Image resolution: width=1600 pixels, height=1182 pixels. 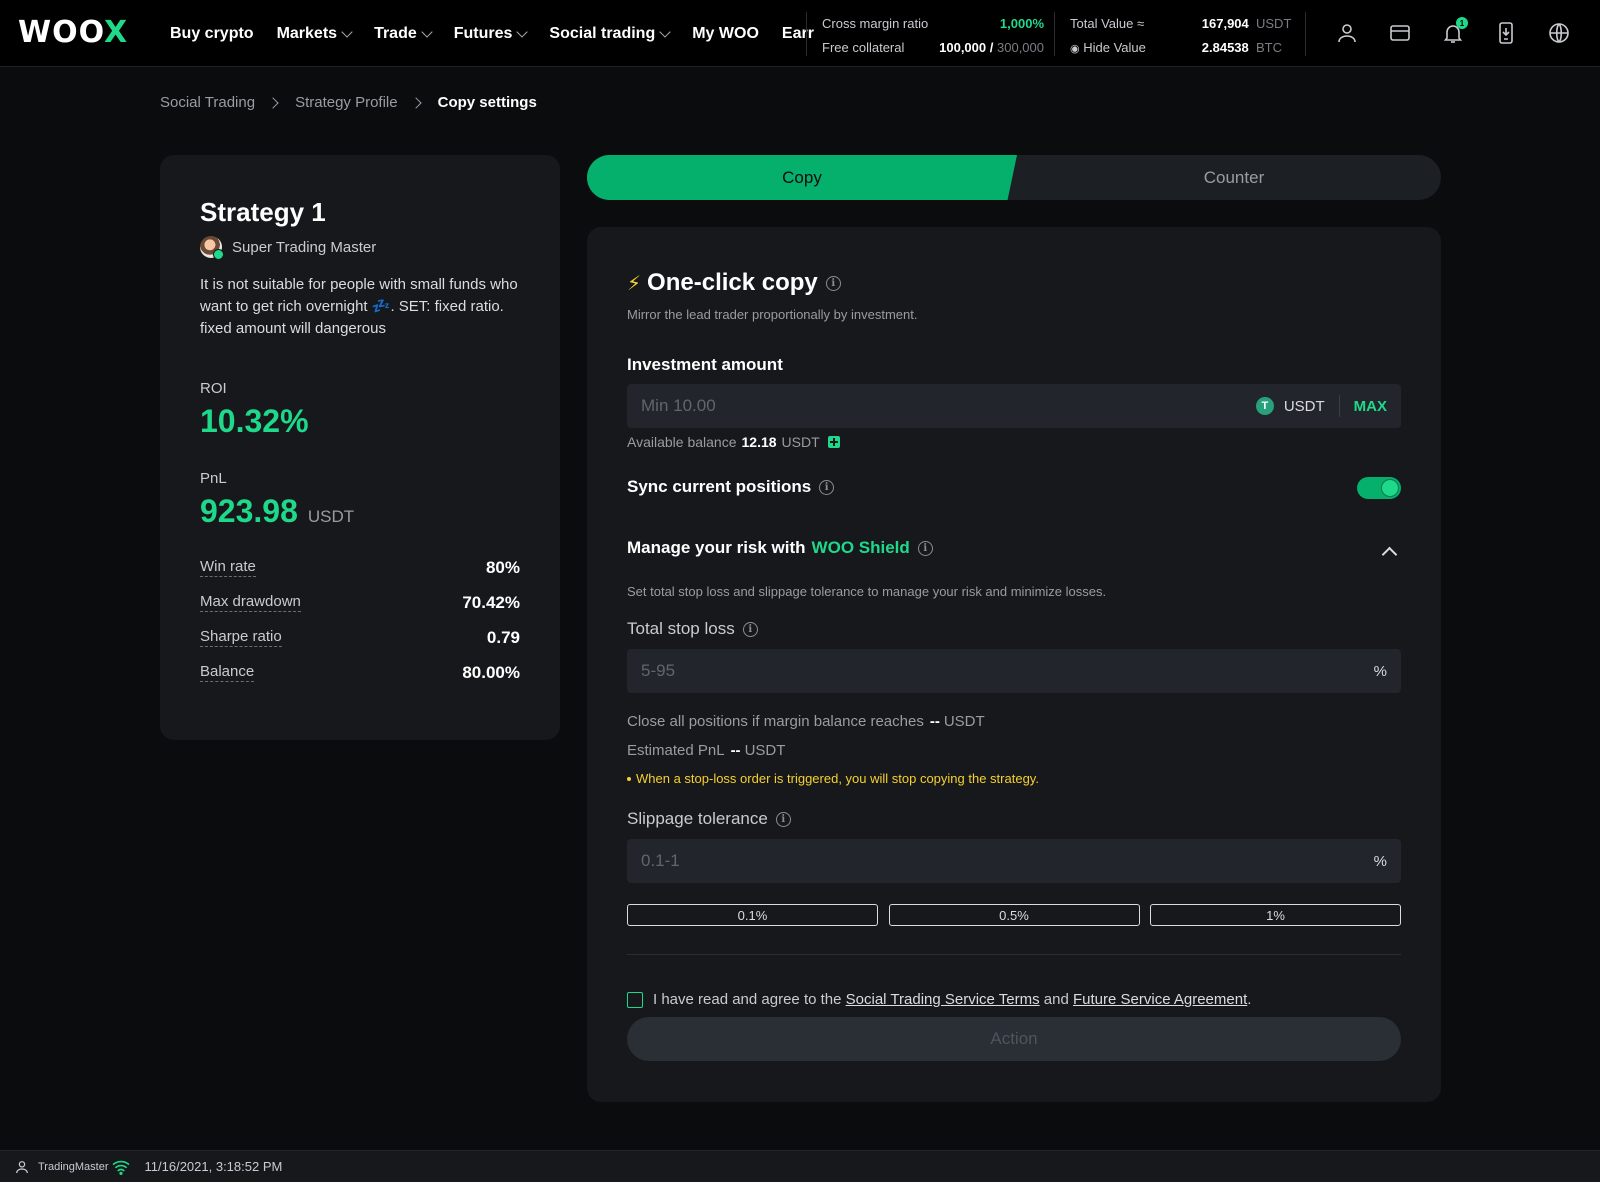 I want to click on total-value-label: Total Value ≈, so click(x=1107, y=23).